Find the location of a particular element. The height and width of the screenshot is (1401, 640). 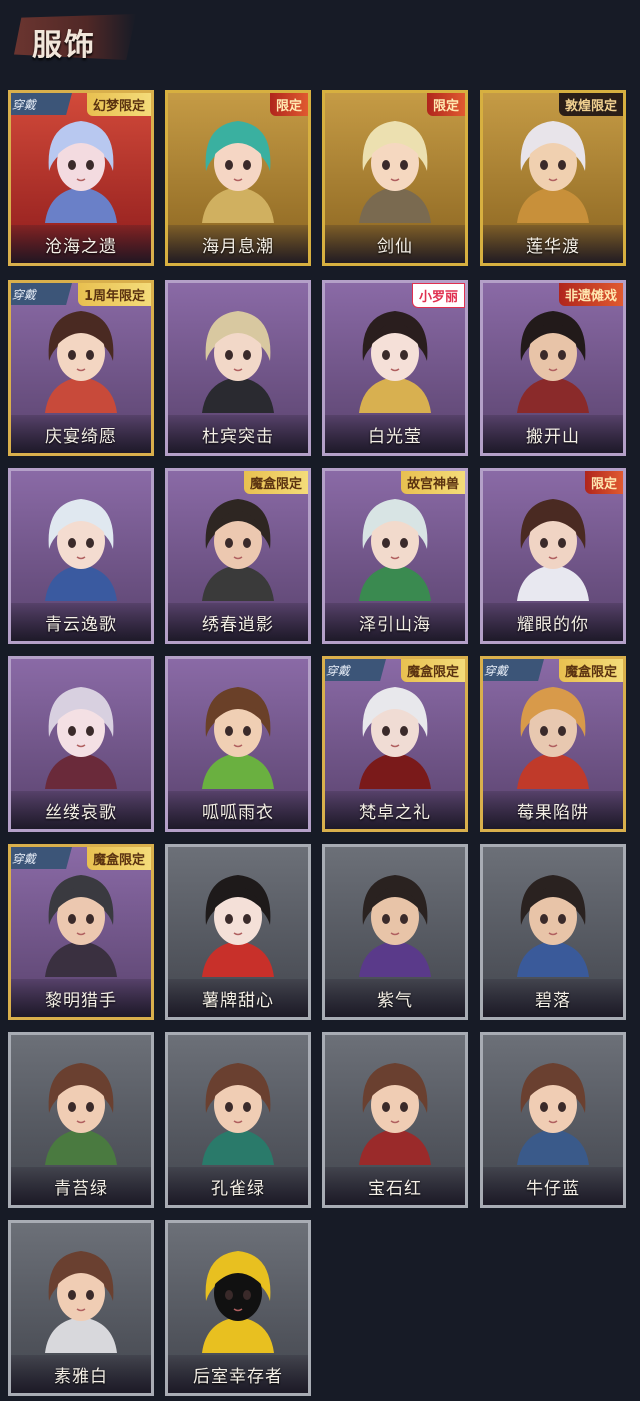

costume-card: 故宫神兽泽引山海 is located at coordinates (395, 556).